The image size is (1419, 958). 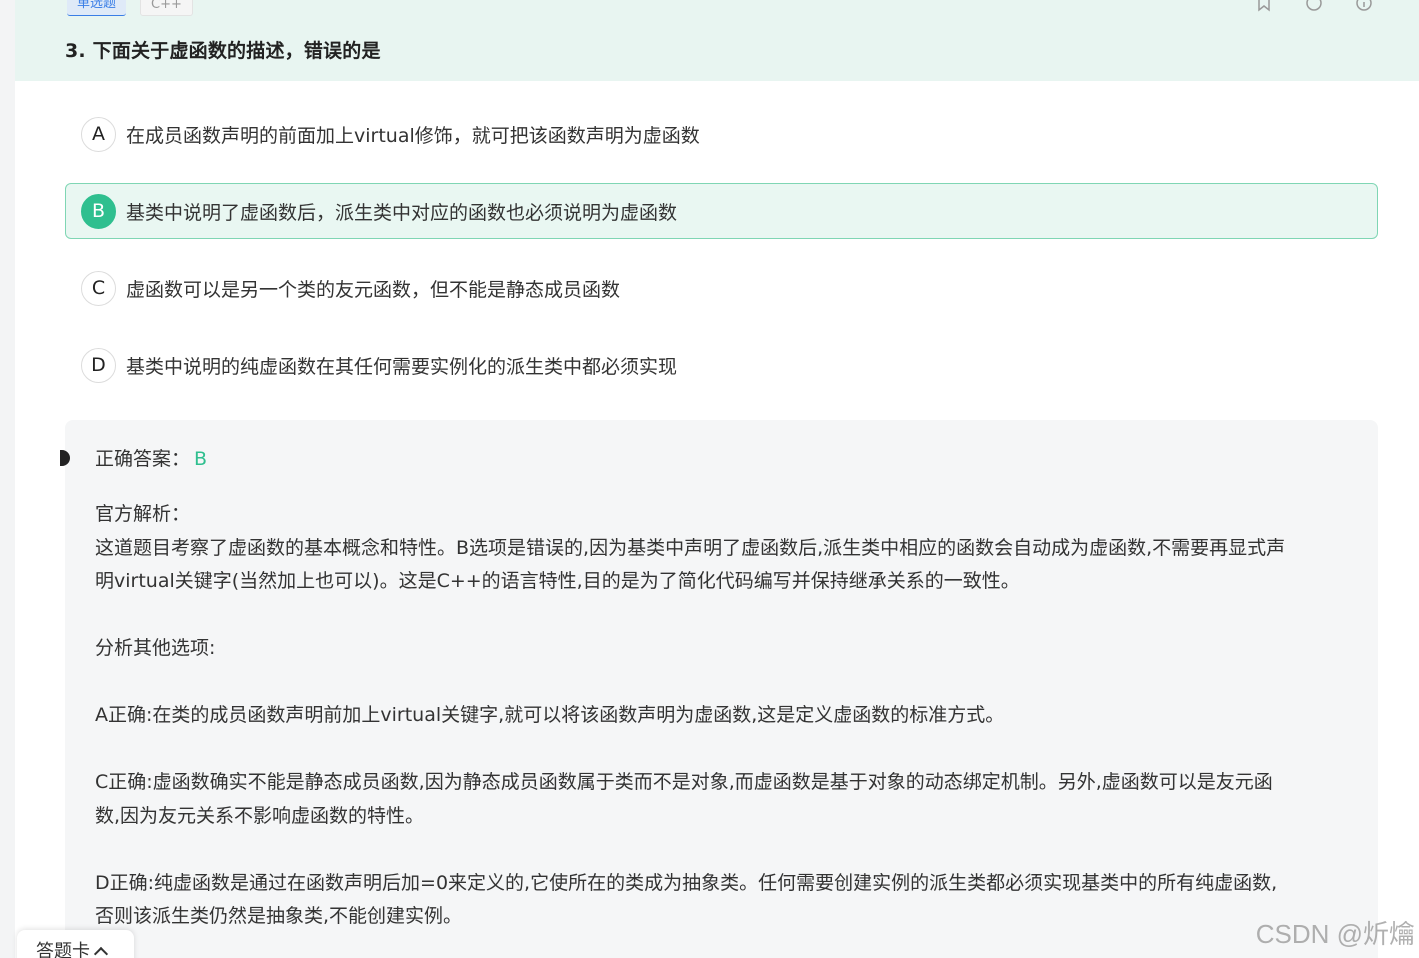 I want to click on answer-sheet-label: 答题卡, so click(x=63, y=949).